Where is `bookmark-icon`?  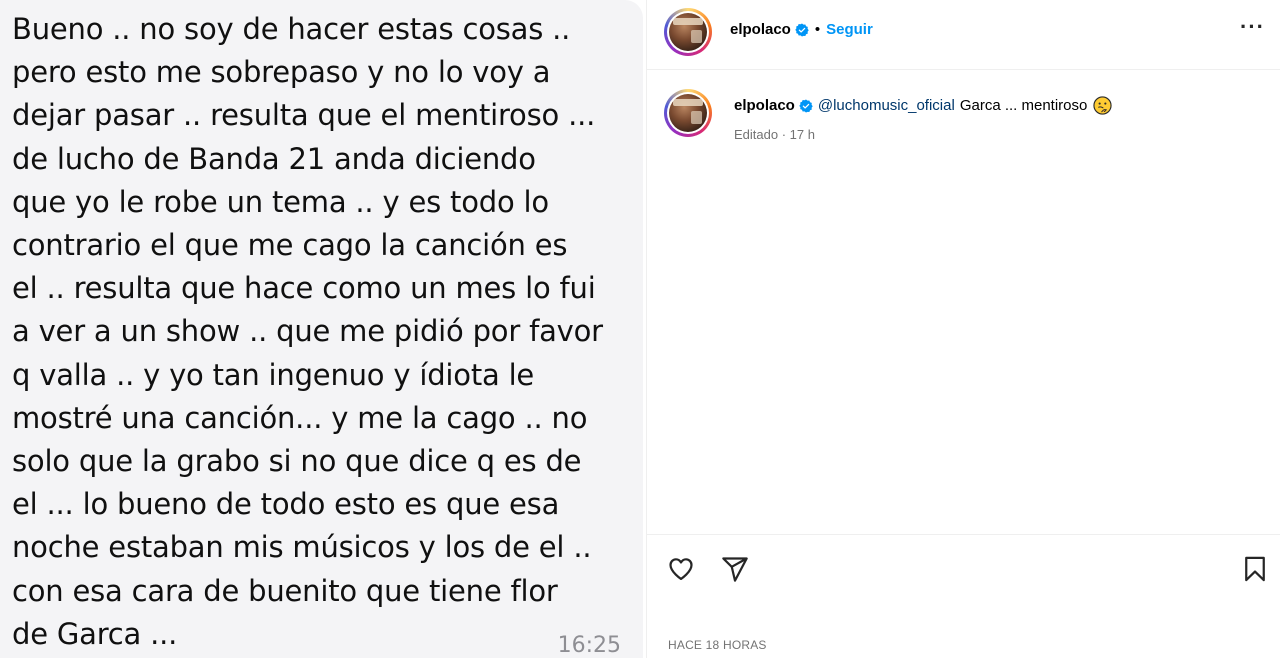 bookmark-icon is located at coordinates (1255, 569).